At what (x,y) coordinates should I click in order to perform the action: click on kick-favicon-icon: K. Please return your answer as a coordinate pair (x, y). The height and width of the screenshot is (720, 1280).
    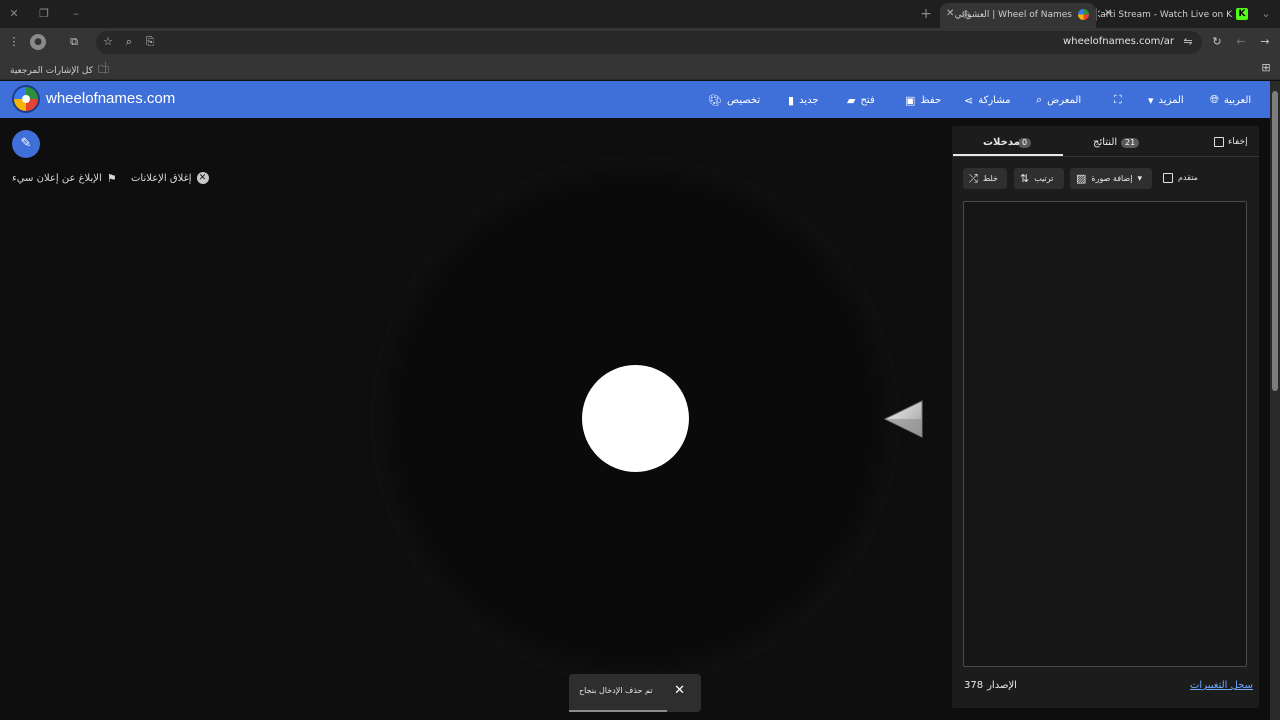
    Looking at the image, I should click on (1242, 14).